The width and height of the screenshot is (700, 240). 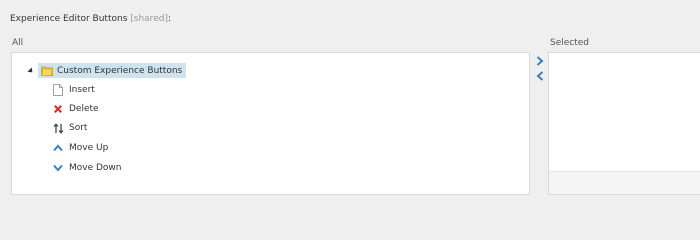 What do you see at coordinates (69, 19) in the screenshot?
I see `field-title-text: Experience Editor Buttons` at bounding box center [69, 19].